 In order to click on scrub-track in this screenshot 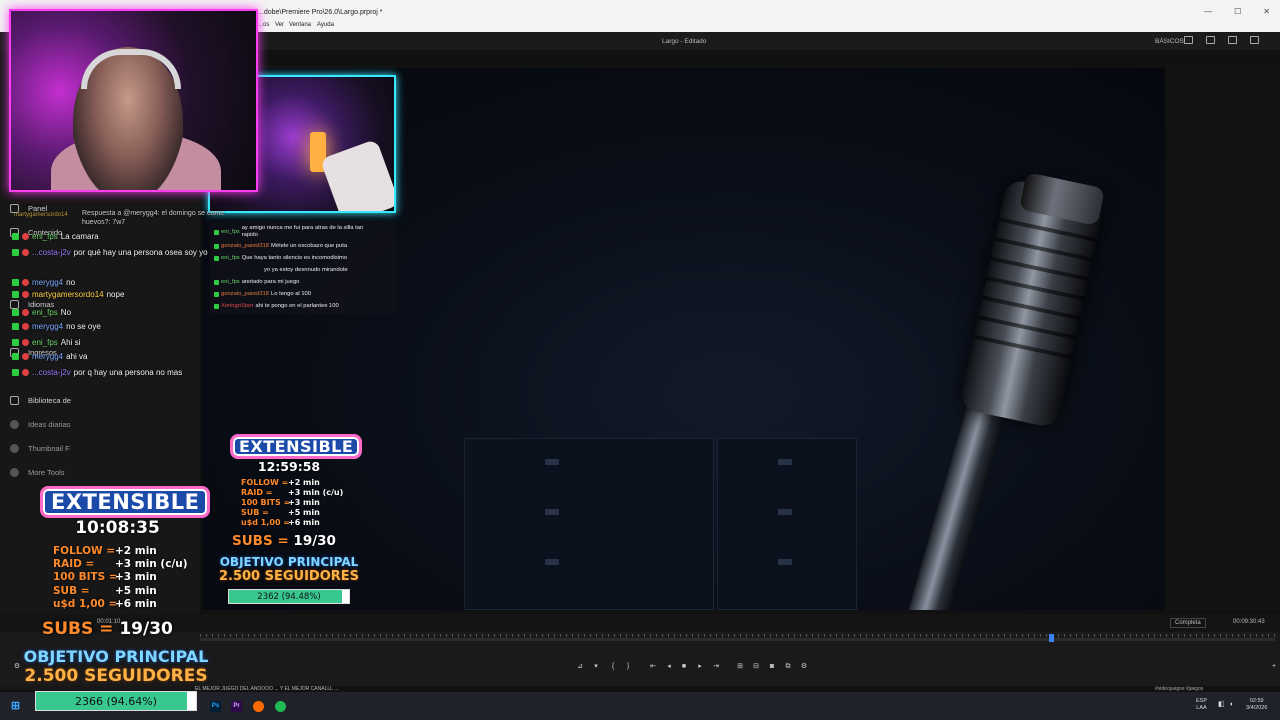, I will do `click(737, 639)`.